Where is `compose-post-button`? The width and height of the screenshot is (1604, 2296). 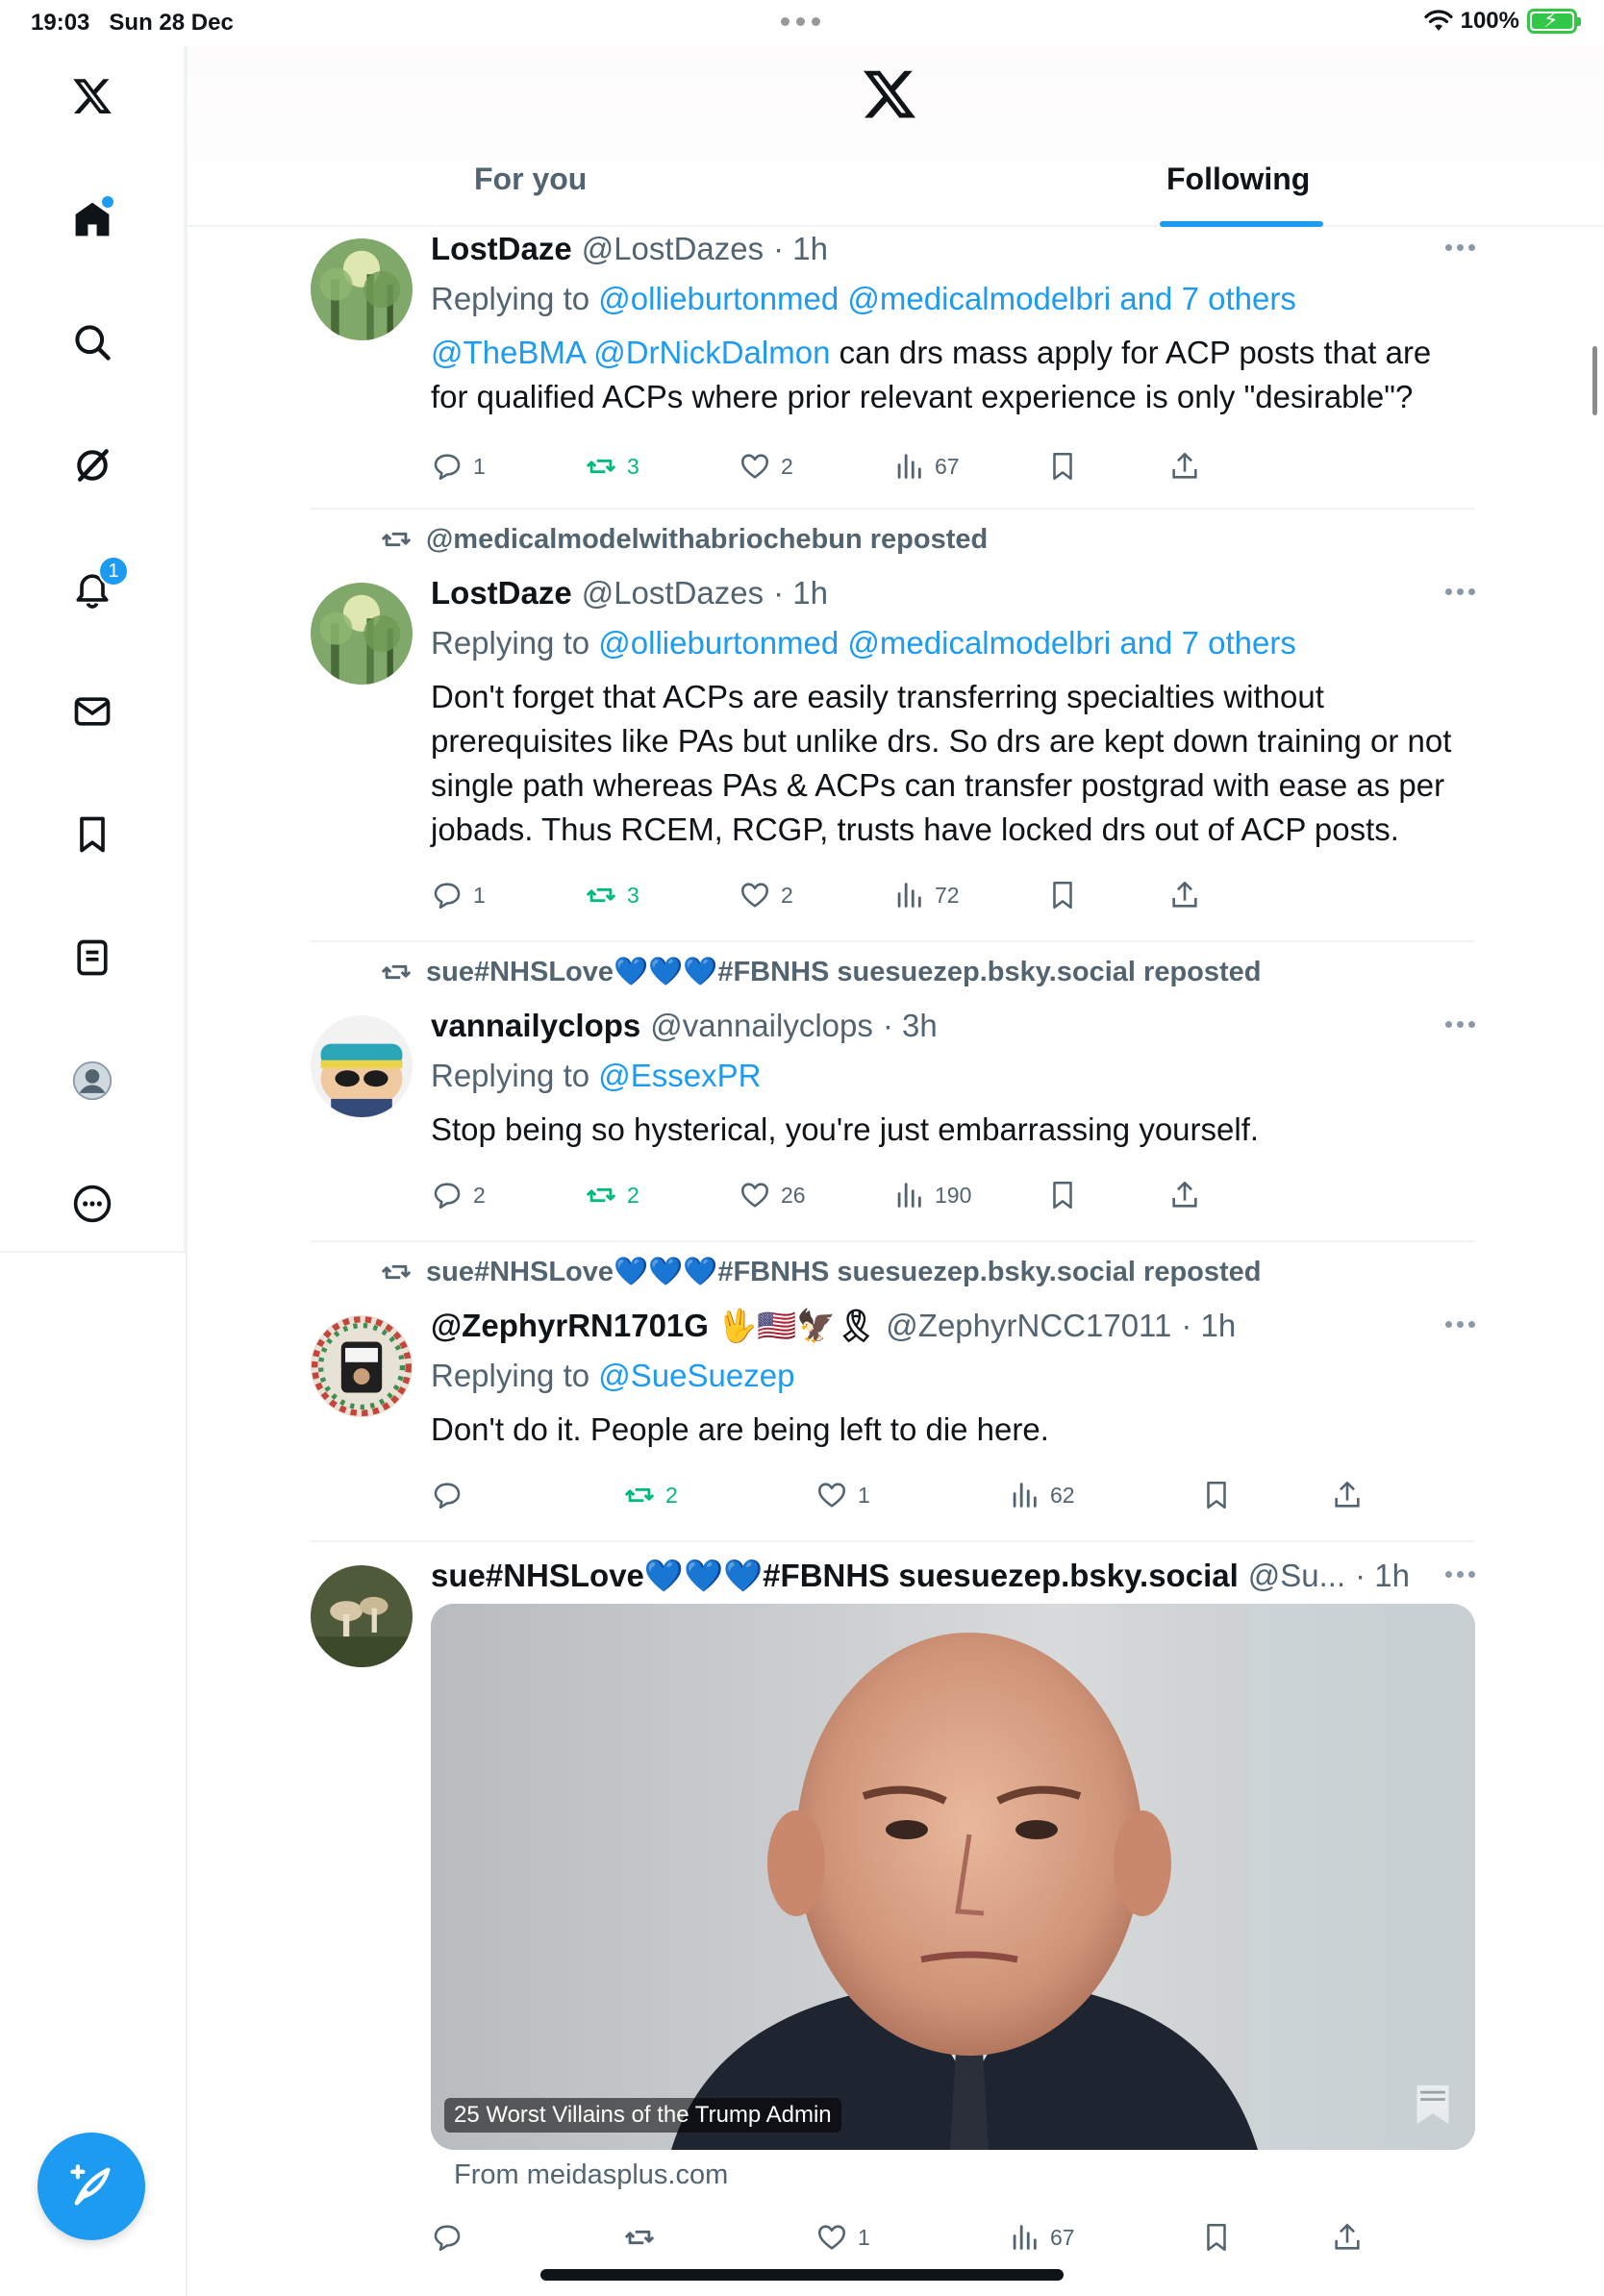 compose-post-button is located at coordinates (91, 2186).